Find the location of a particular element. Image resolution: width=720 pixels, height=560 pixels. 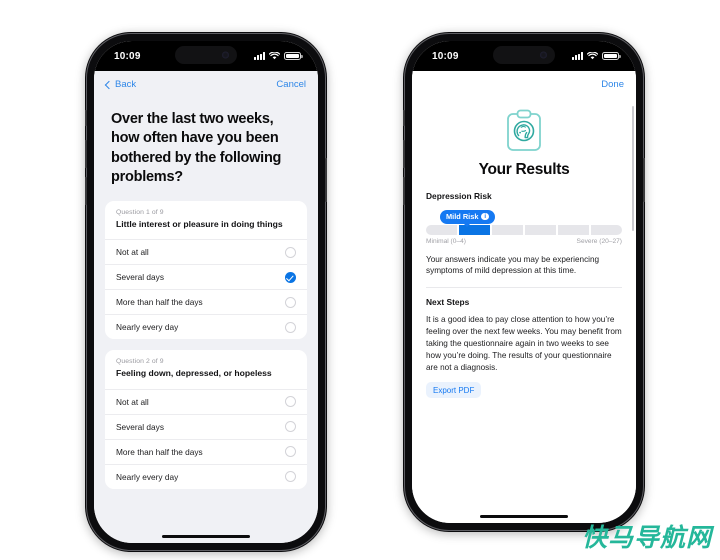

silent-switch-left is located at coordinates (86, 118).